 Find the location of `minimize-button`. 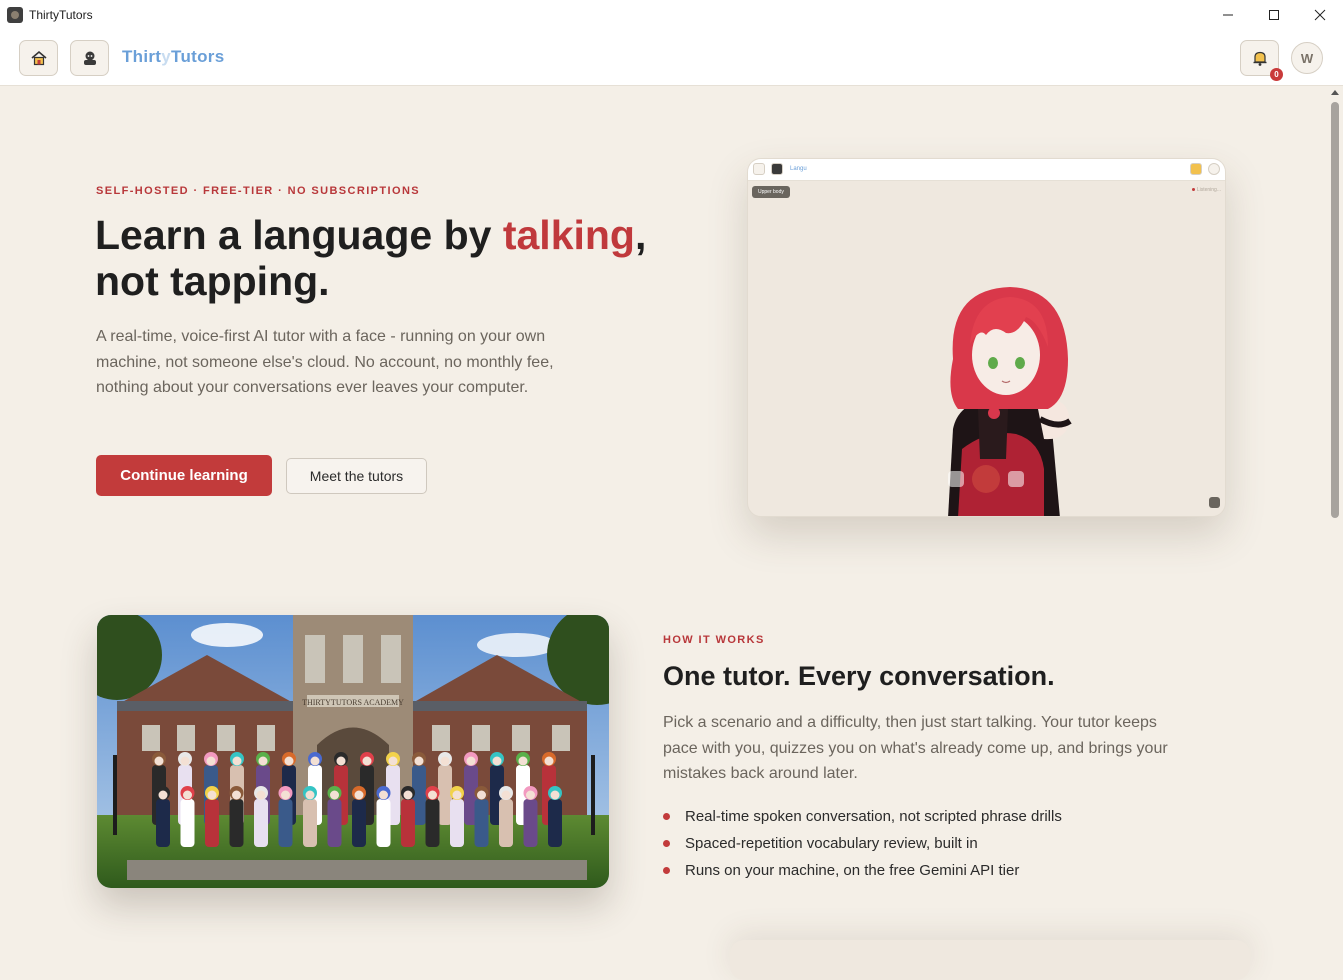

minimize-button is located at coordinates (1228, 15).